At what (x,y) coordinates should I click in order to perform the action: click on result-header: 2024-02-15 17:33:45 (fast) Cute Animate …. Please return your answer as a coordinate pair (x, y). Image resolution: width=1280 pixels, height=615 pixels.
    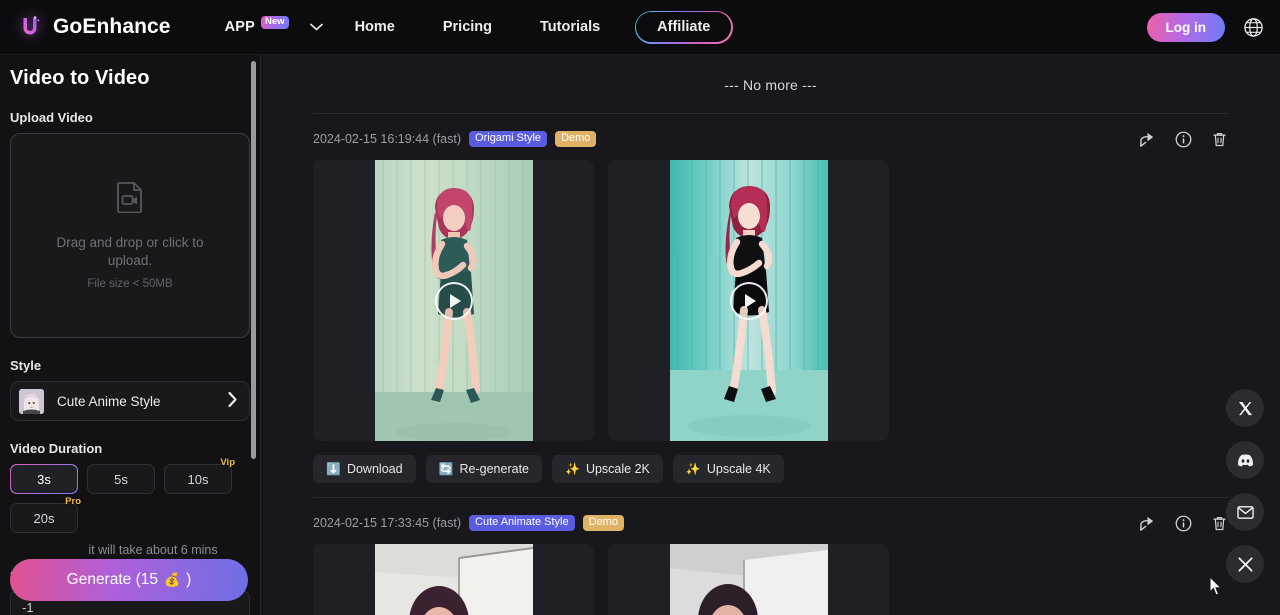
    Looking at the image, I should click on (770, 523).